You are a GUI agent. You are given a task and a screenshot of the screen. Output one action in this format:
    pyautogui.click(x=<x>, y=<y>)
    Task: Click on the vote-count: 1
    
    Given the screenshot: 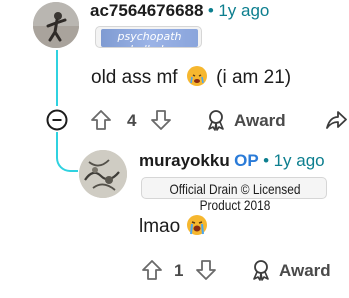 What is the action you would take?
    pyautogui.click(x=179, y=270)
    